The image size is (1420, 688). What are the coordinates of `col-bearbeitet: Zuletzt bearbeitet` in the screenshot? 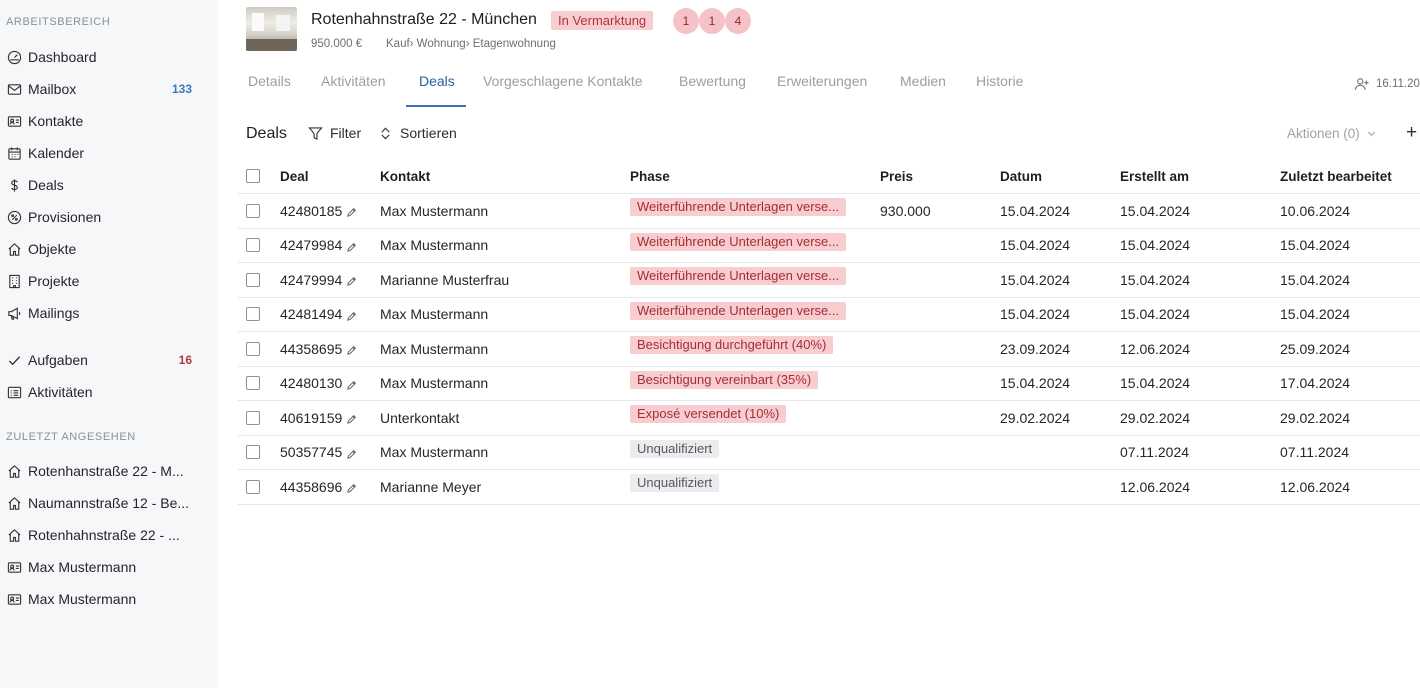 It's located at (1336, 176).